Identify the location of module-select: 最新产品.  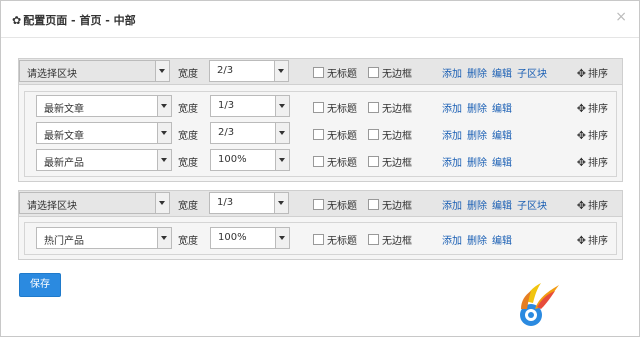
(104, 160).